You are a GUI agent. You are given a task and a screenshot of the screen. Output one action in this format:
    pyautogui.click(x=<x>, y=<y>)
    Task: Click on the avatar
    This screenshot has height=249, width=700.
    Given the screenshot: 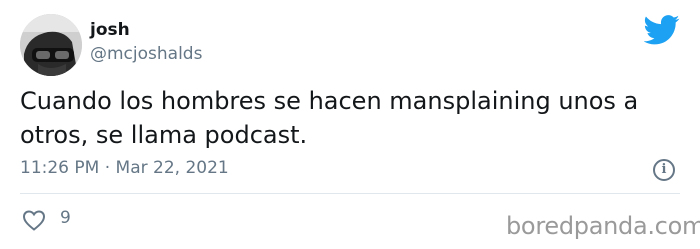 What is the action you would take?
    pyautogui.click(x=51, y=45)
    